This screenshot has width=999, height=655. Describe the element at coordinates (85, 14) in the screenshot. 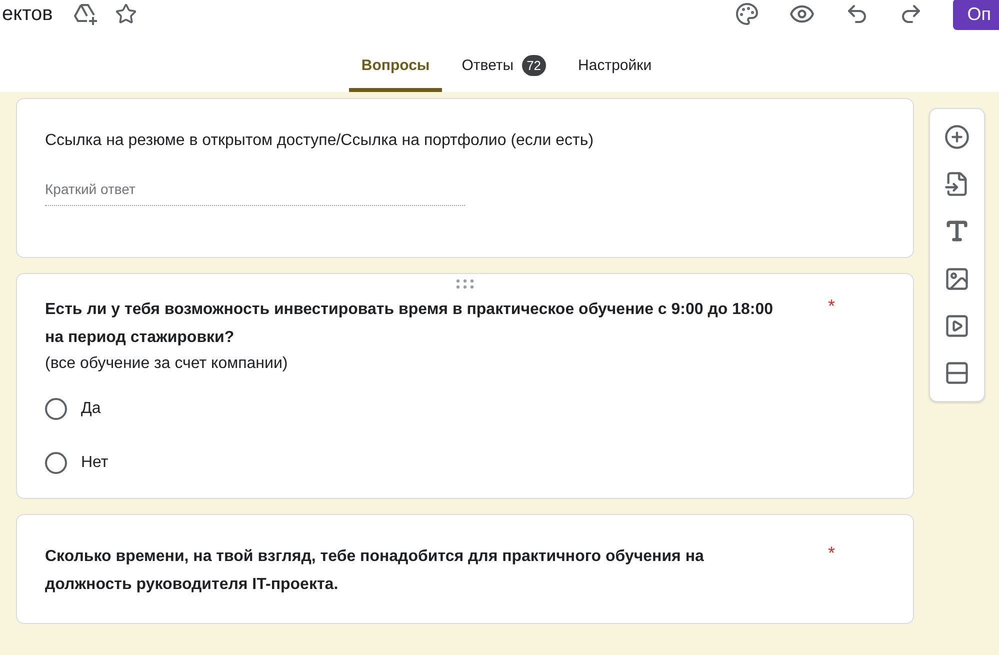

I see `drive-add-icon` at that location.